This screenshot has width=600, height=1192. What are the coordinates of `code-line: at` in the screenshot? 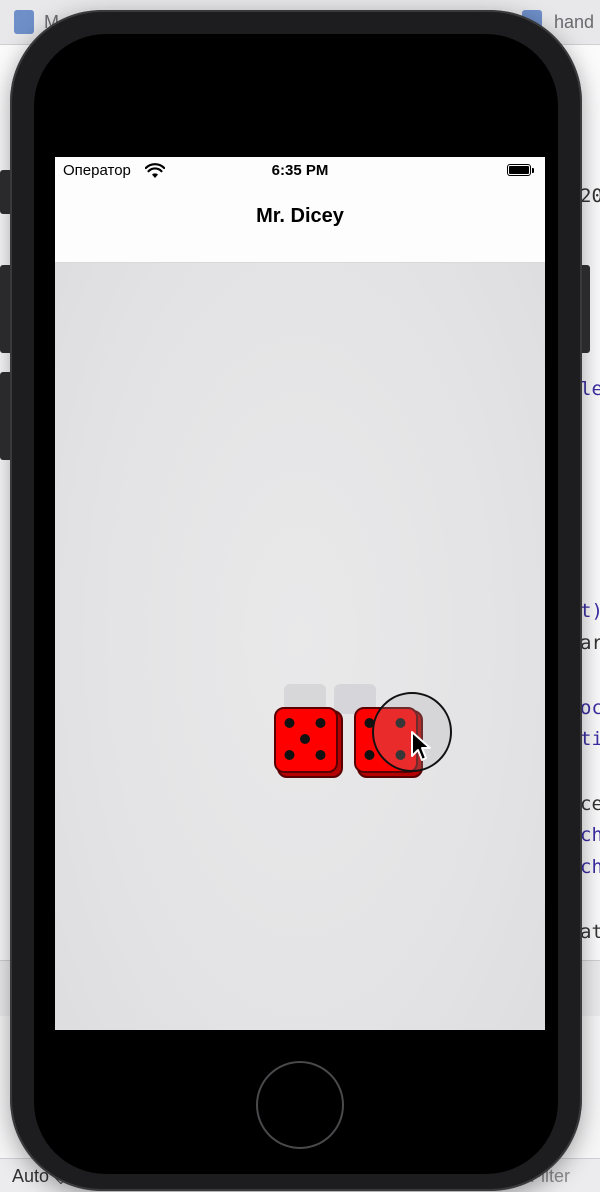 It's located at (590, 932).